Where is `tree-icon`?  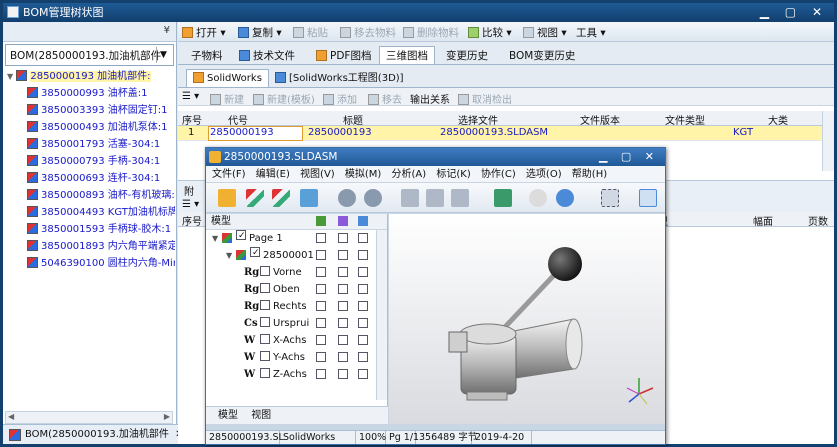 tree-icon is located at coordinates (309, 198).